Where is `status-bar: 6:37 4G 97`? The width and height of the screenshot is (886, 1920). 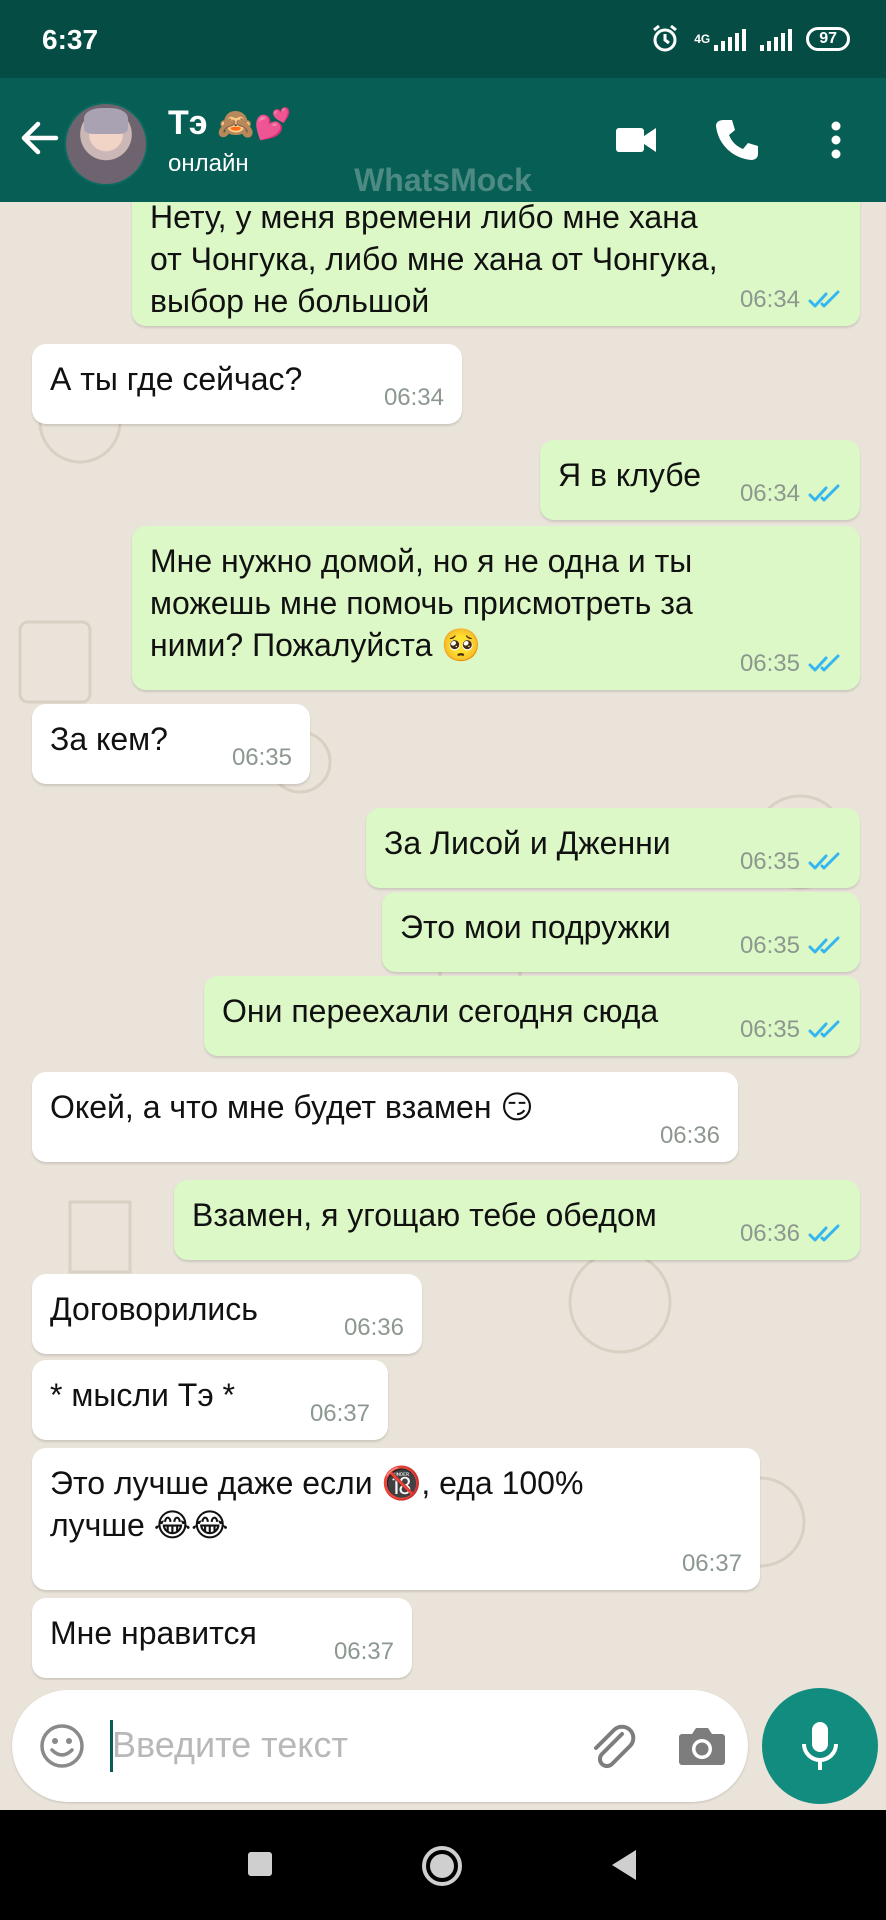
status-bar: 6:37 4G 97 is located at coordinates (443, 39).